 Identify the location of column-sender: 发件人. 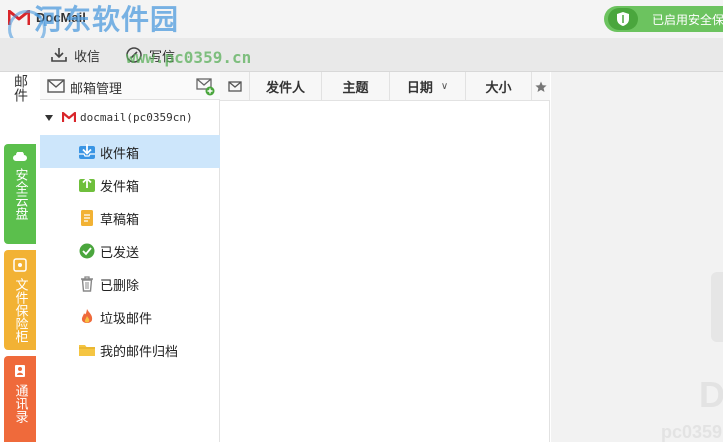
(286, 86).